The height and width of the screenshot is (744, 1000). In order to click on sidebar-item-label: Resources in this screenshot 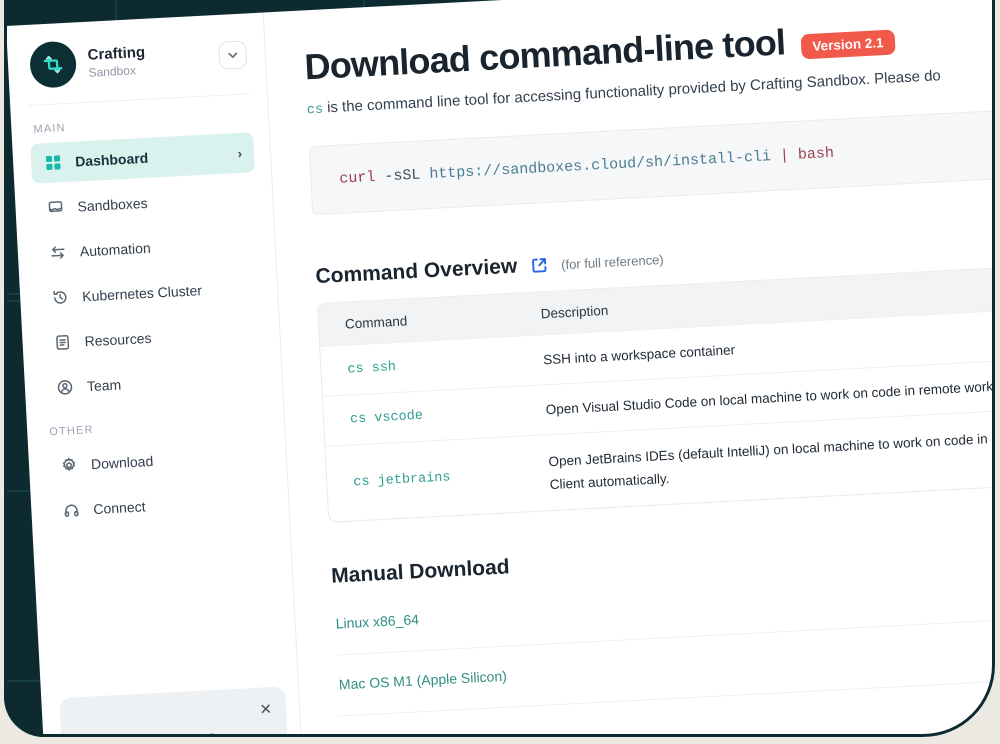, I will do `click(118, 339)`.